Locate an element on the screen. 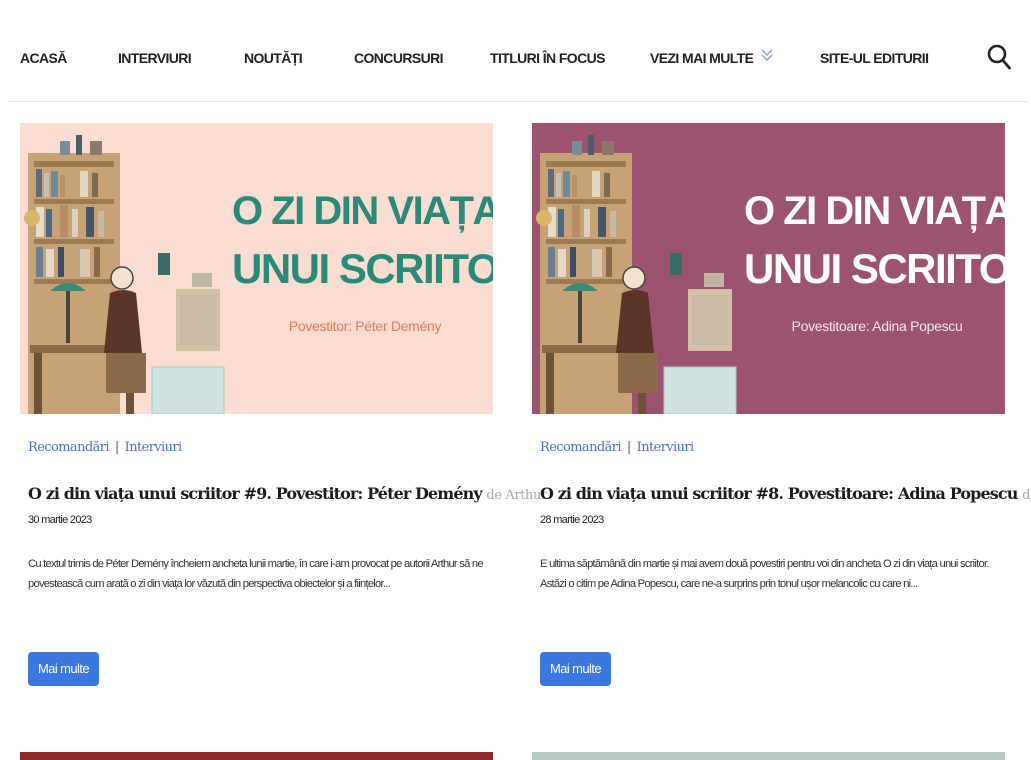 The width and height of the screenshot is (1031, 760). nav-item-vezi-mai-multe: VEZI MAI MULTE is located at coordinates (702, 58).